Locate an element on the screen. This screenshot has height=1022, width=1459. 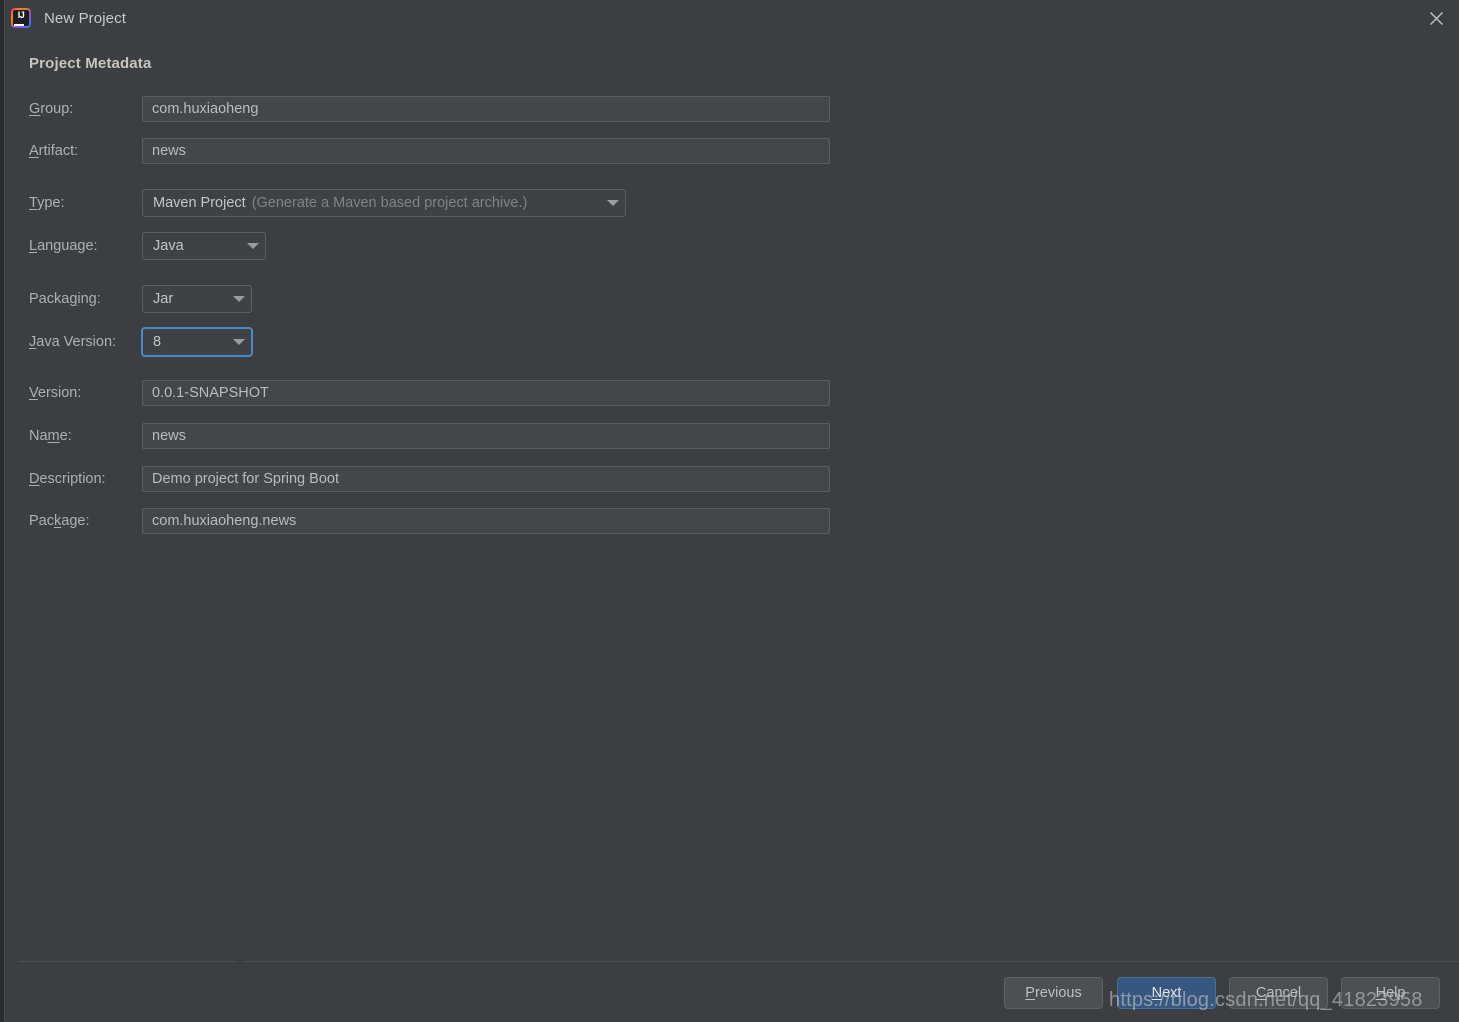
java-version-combobox: 8 is located at coordinates (197, 342).